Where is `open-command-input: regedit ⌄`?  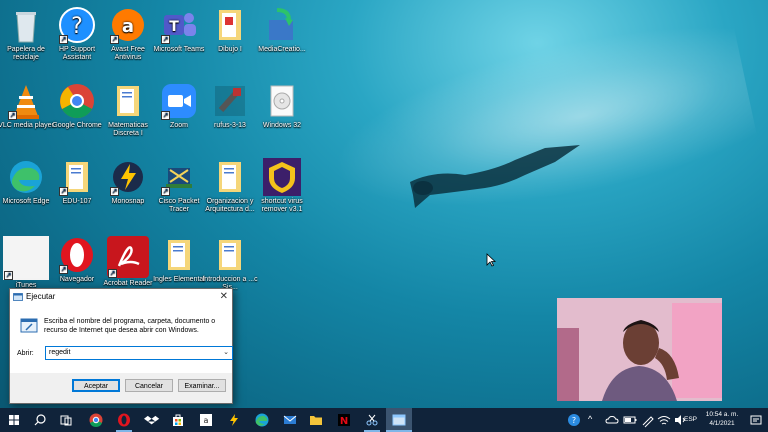 open-command-input: regedit ⌄ is located at coordinates (139, 353).